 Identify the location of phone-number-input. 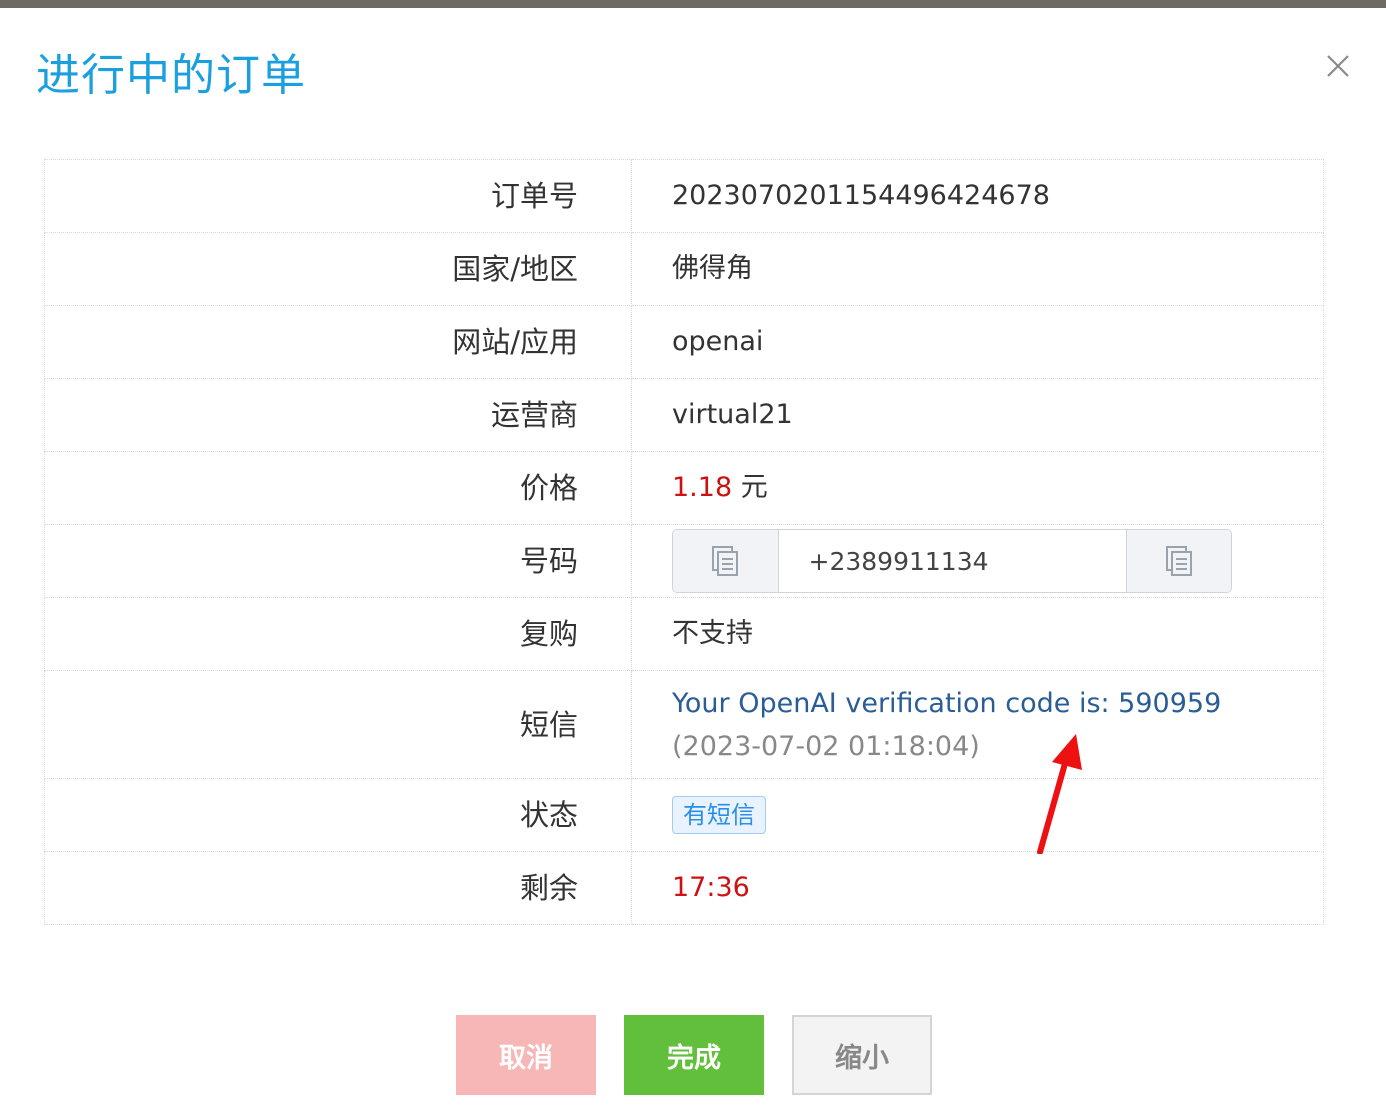
(952, 561).